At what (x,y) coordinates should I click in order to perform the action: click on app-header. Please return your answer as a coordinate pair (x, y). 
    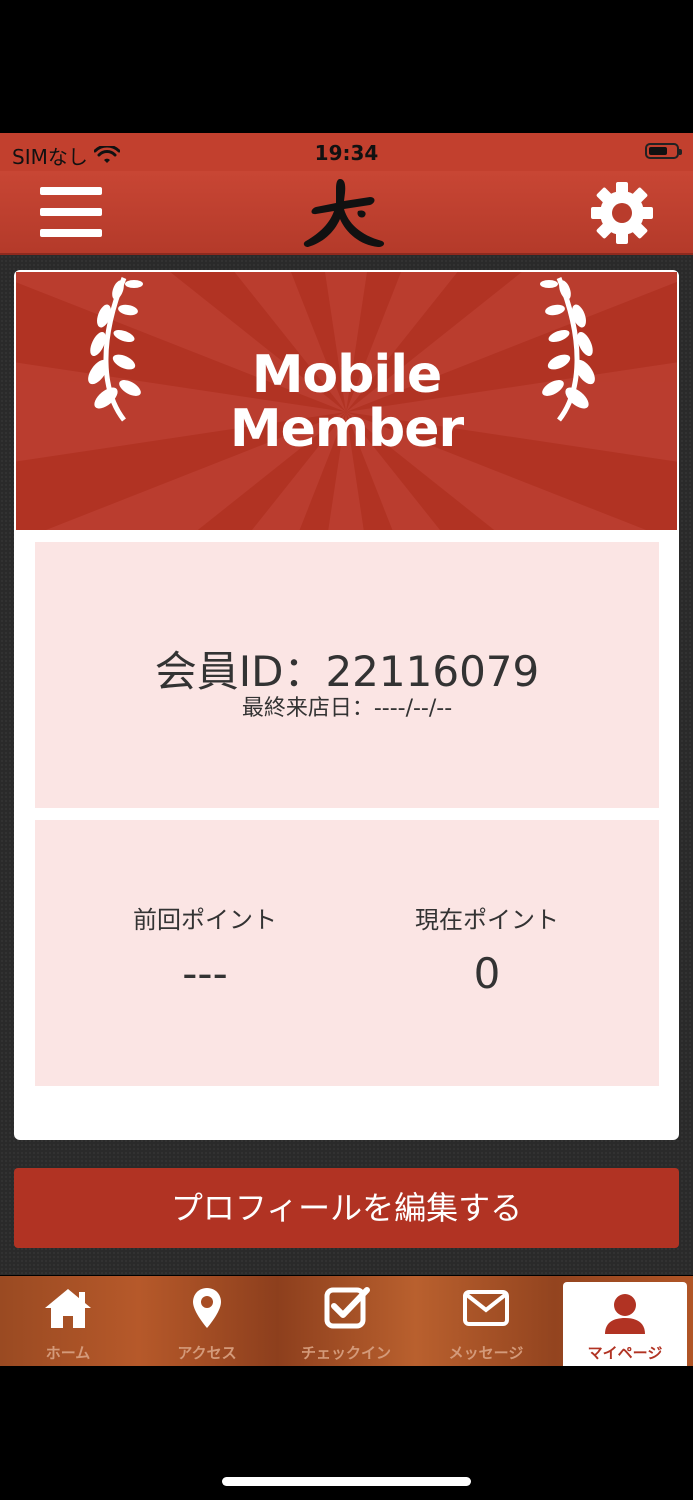
    Looking at the image, I should click on (346, 213).